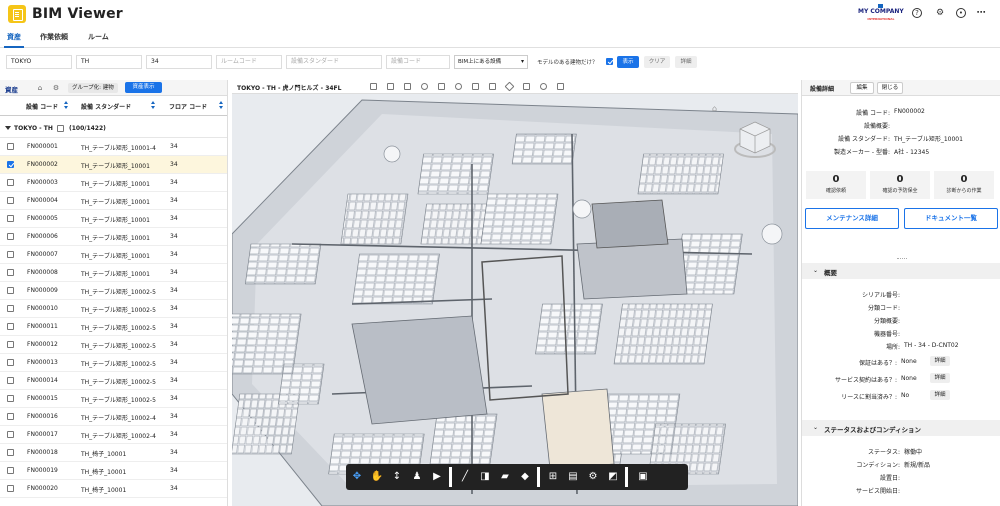 Image resolution: width=1000 pixels, height=506 pixels. I want to click on stat-work-requests: 0 確認依頼, so click(836, 185).